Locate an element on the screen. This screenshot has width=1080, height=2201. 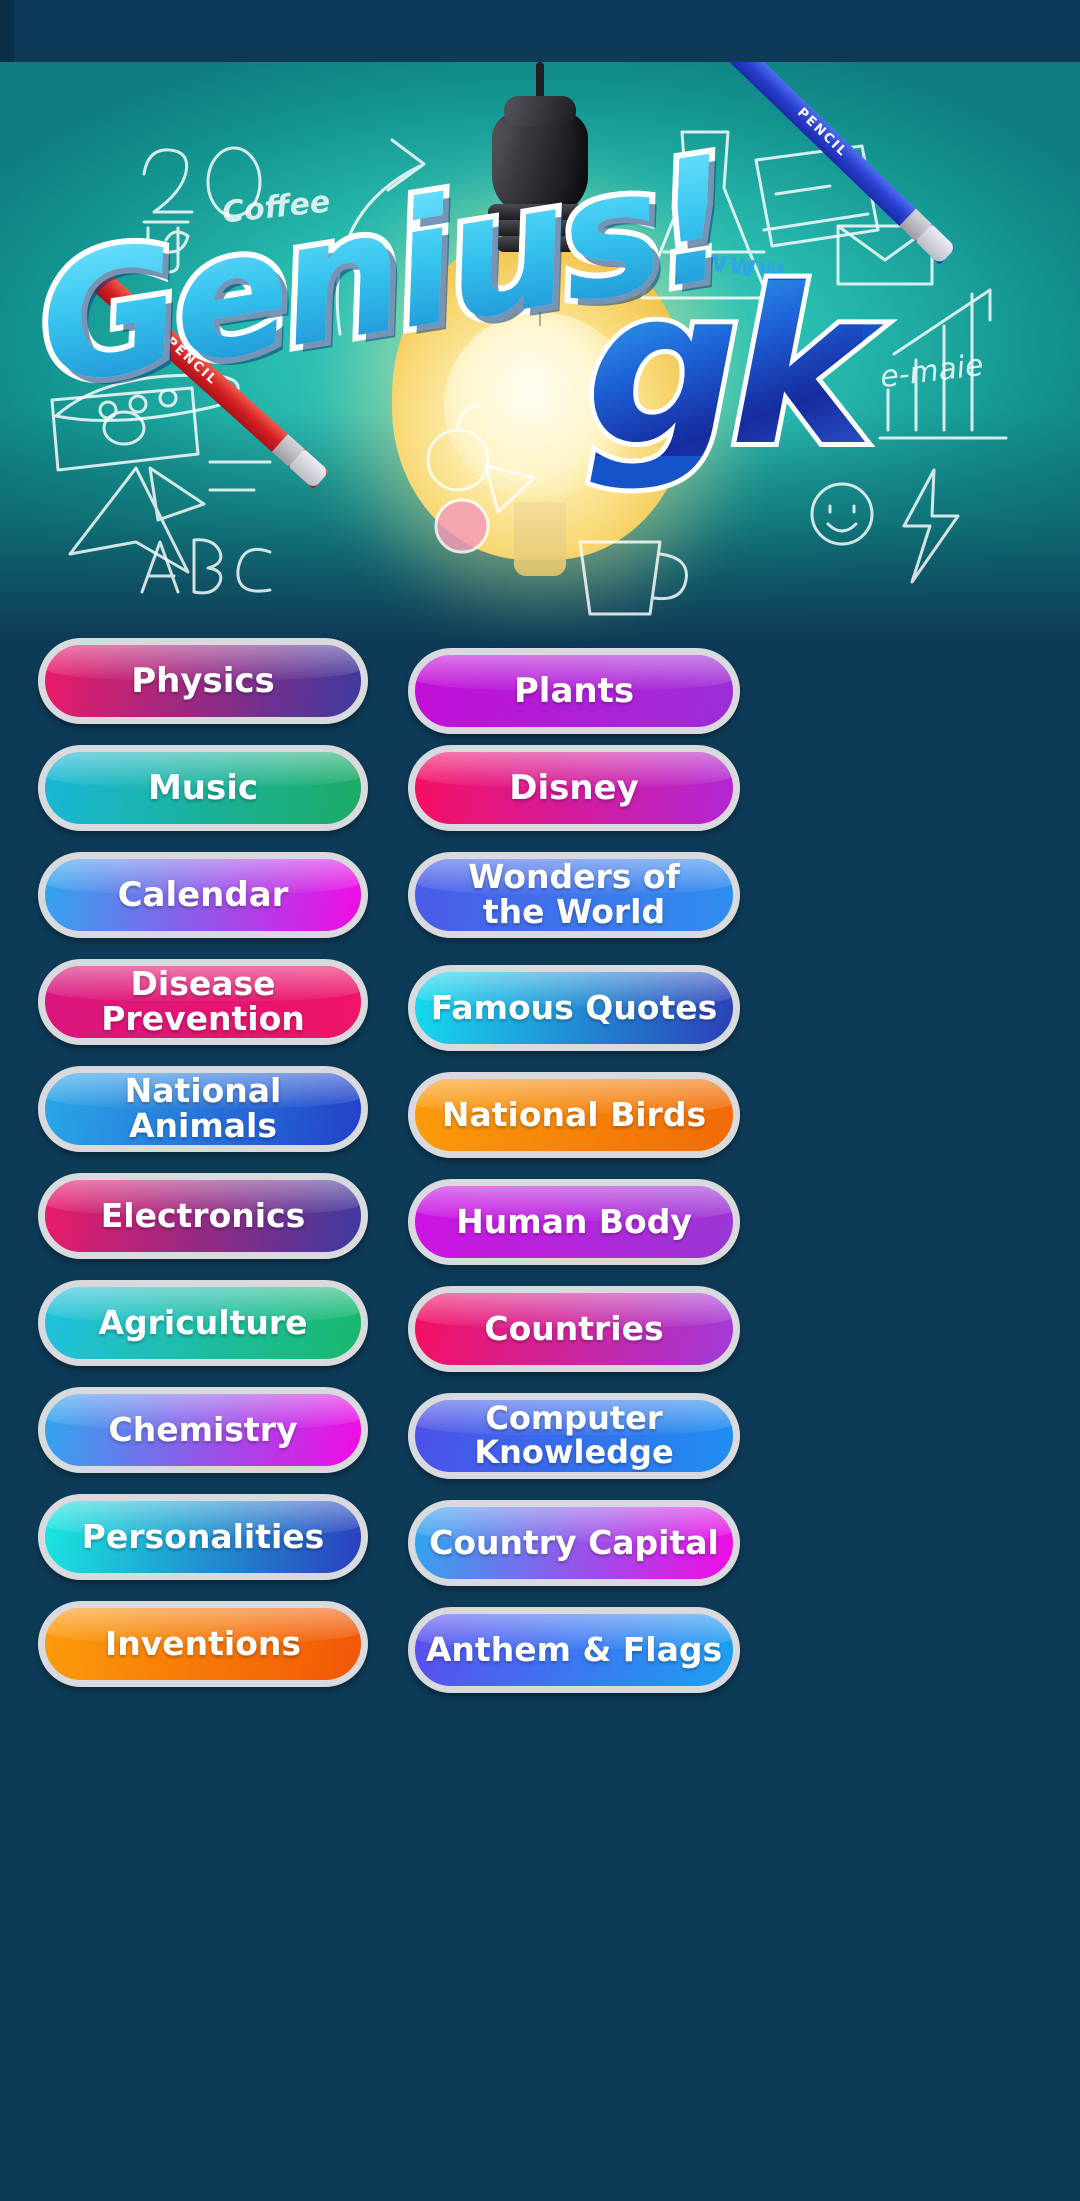
category-button-electronics: Electronics is located at coordinates (203, 1216).